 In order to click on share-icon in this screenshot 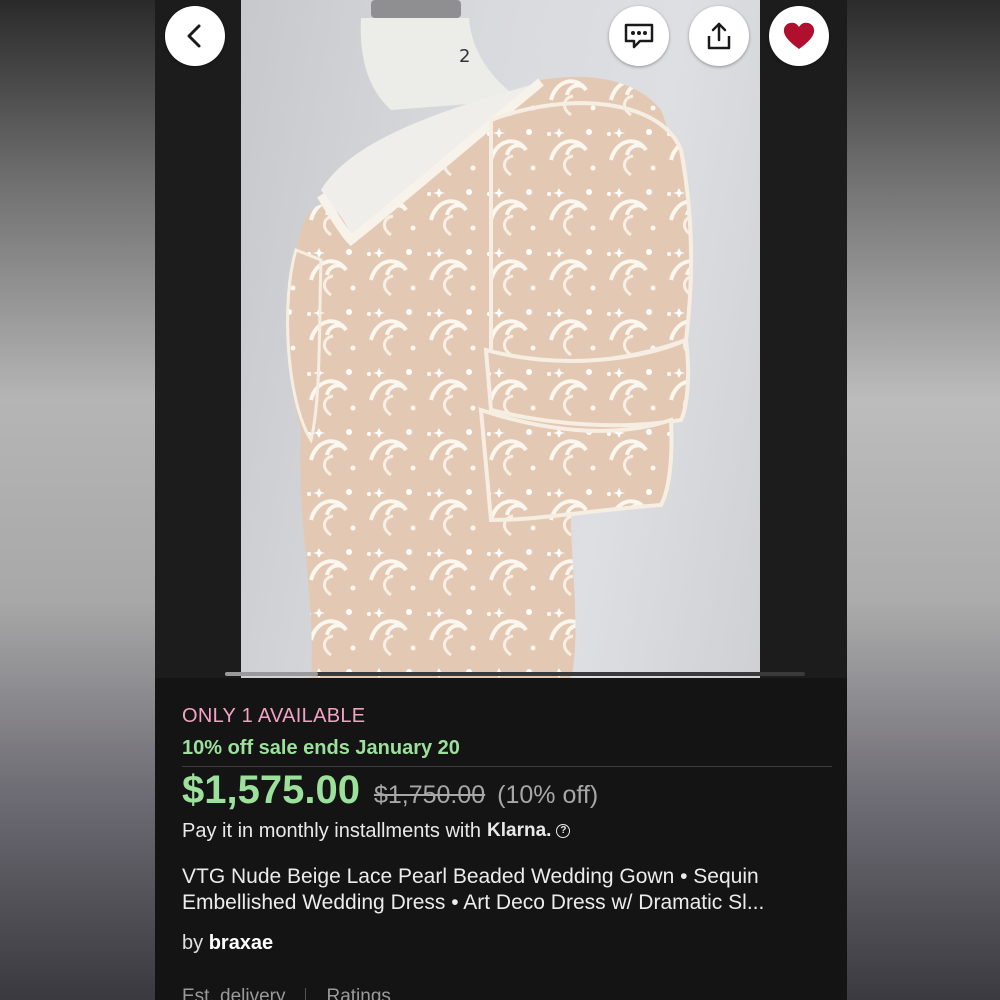, I will do `click(719, 36)`.